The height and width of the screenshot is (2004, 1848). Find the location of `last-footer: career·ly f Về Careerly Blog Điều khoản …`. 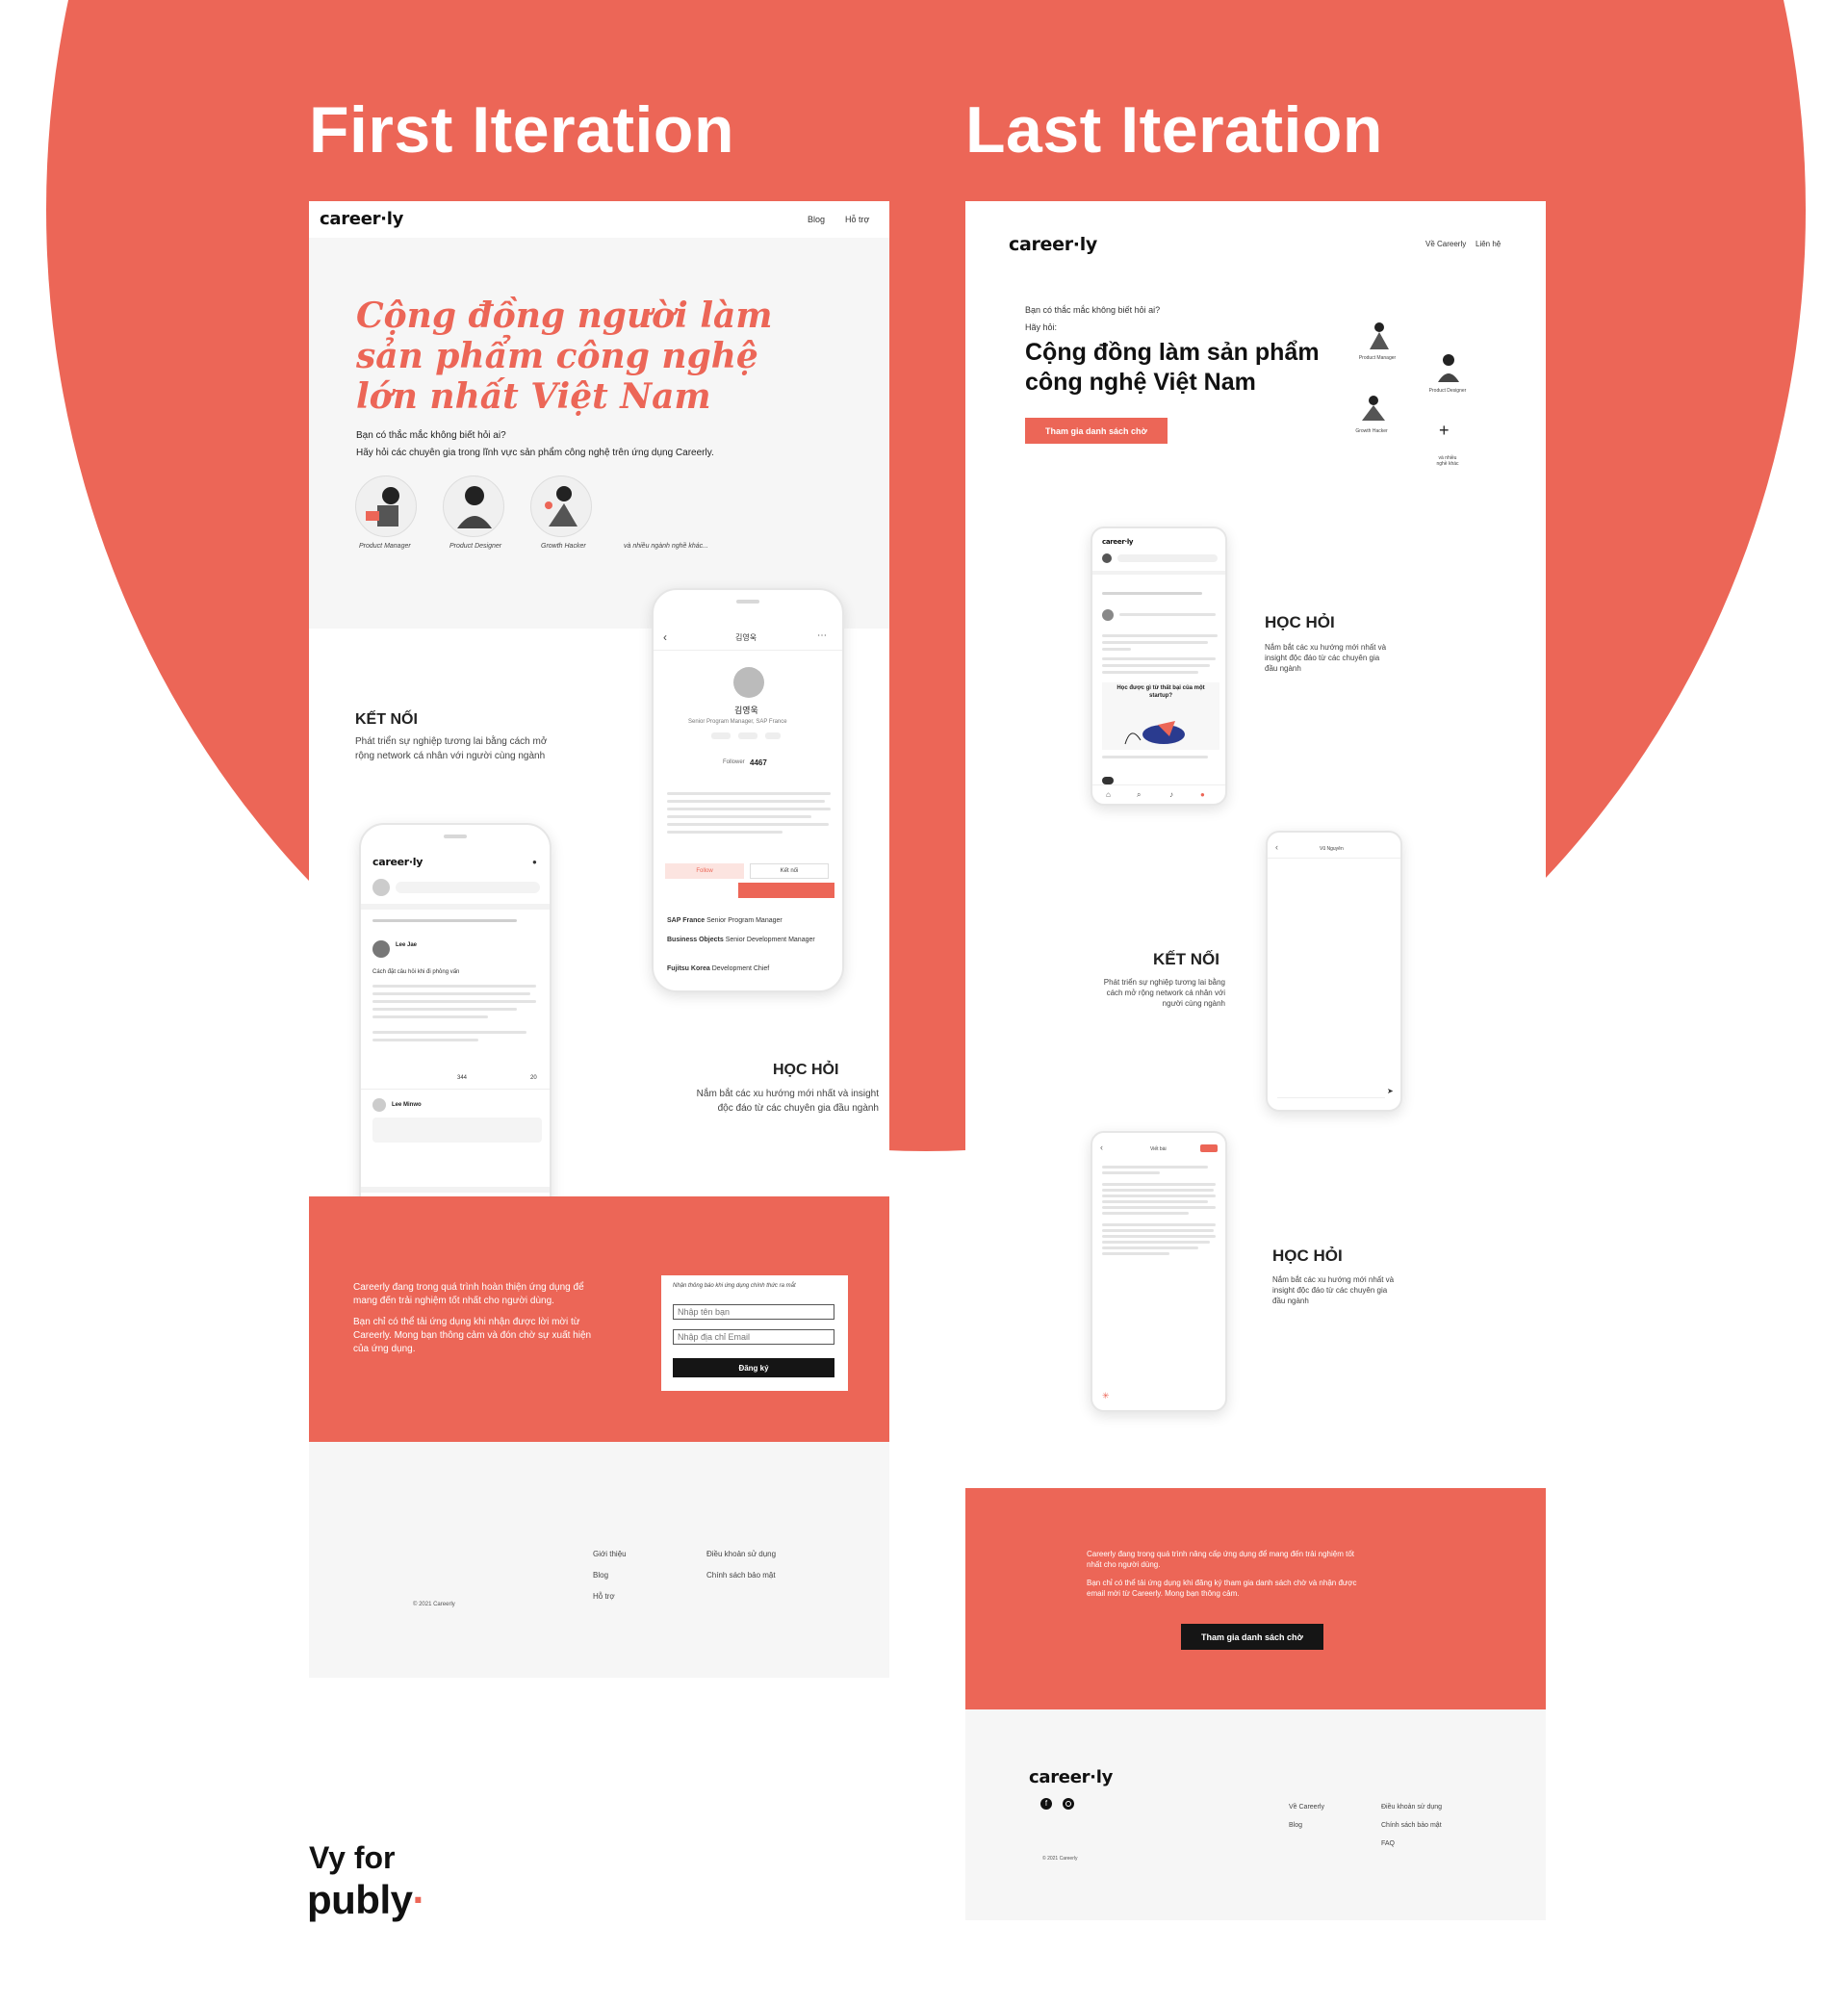

last-footer: career·ly f Về Careerly Blog Điều khoản … is located at coordinates (1255, 1814).